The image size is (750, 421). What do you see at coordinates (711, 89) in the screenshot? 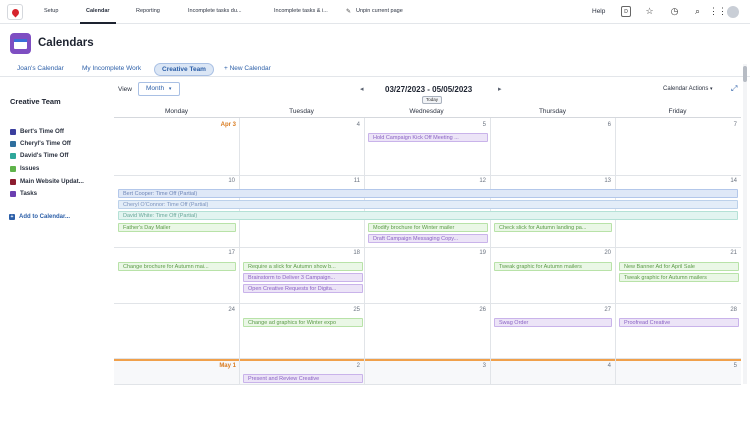
I see `chevron-down-icon: ▾` at bounding box center [711, 89].